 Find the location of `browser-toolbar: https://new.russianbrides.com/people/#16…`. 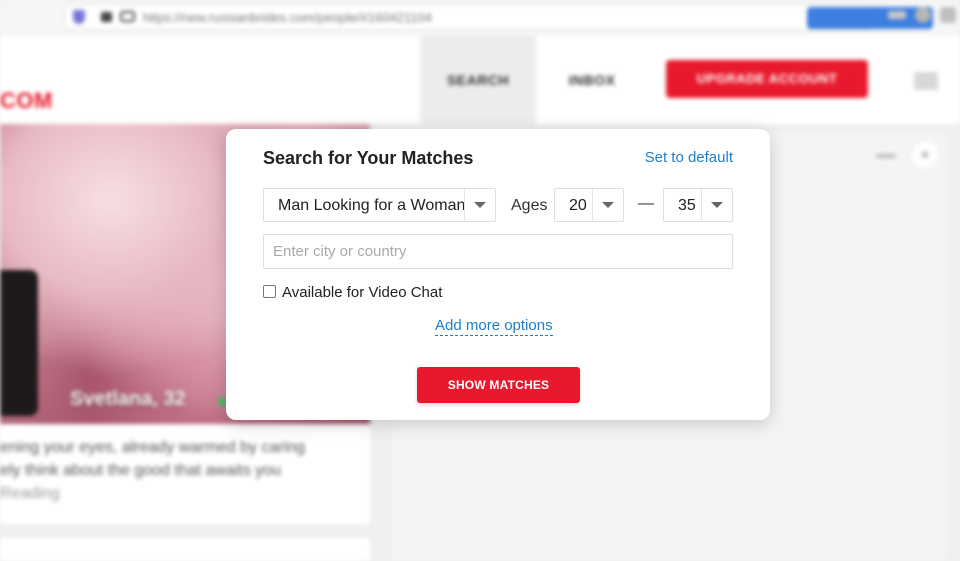

browser-toolbar: https://new.russianbrides.com/people/#16… is located at coordinates (480, 18).